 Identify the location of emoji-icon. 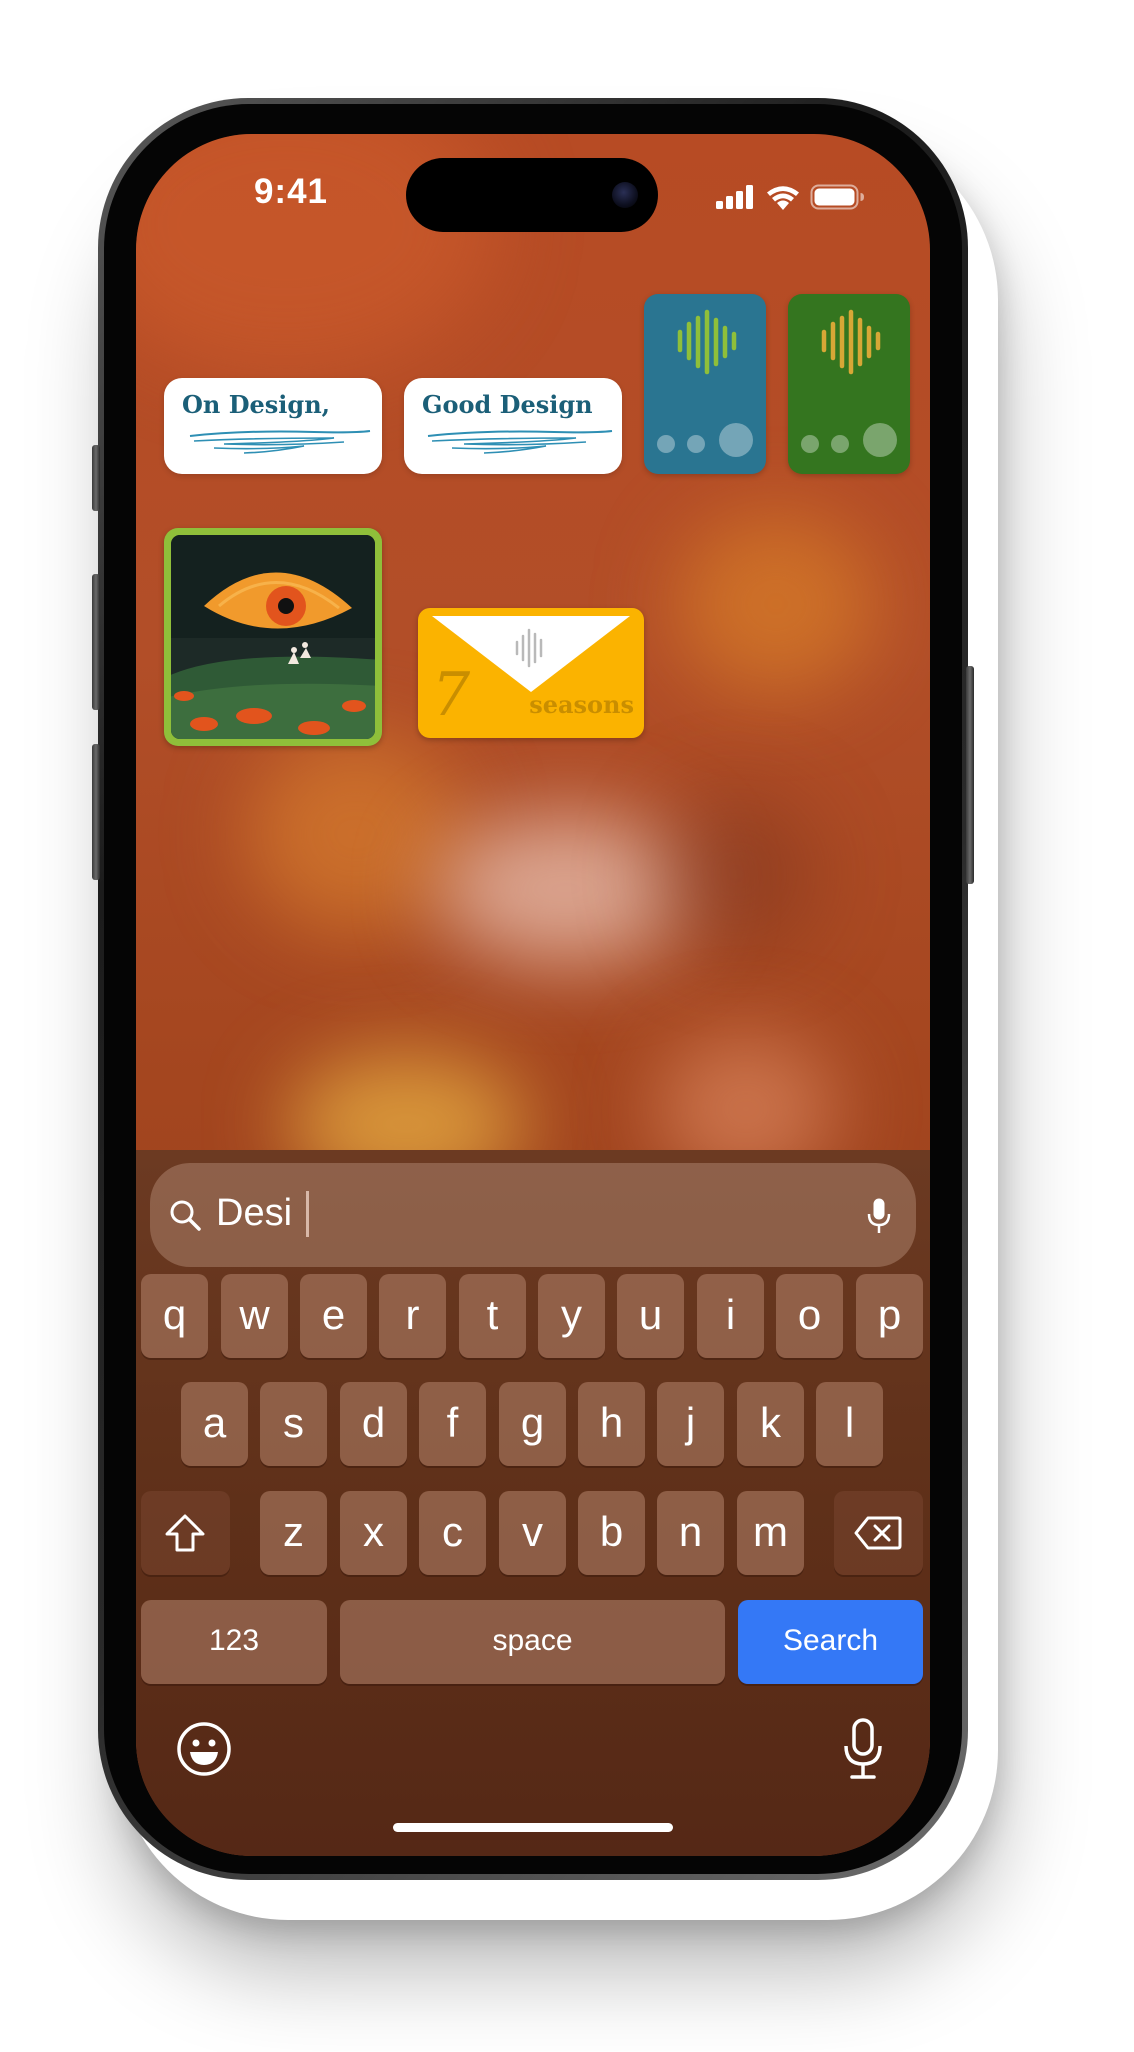
(204, 1749).